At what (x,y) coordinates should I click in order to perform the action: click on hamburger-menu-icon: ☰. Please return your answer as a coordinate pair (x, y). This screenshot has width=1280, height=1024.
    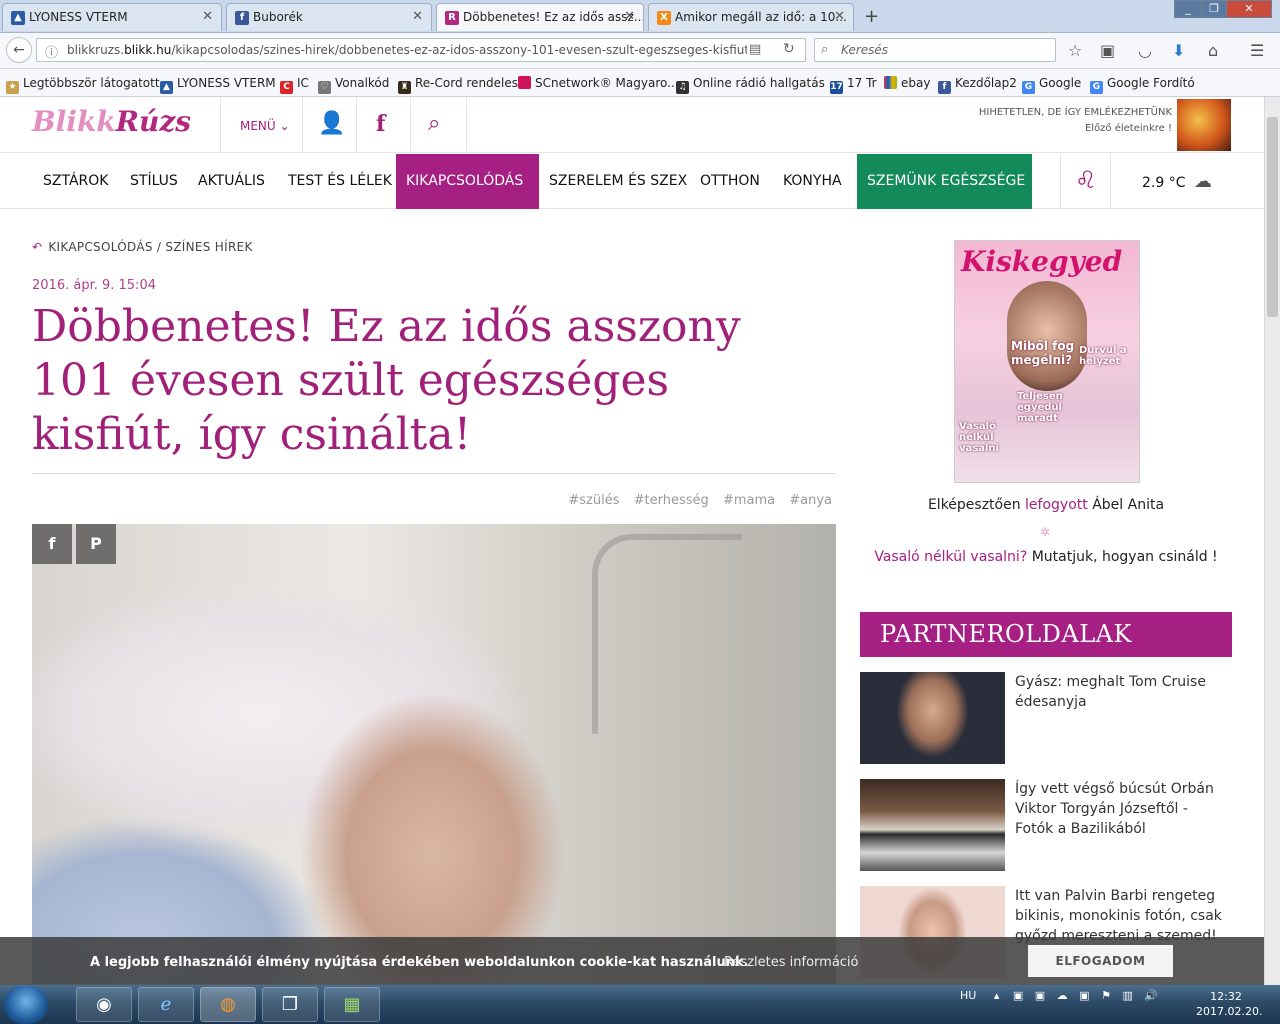
    Looking at the image, I should click on (1257, 50).